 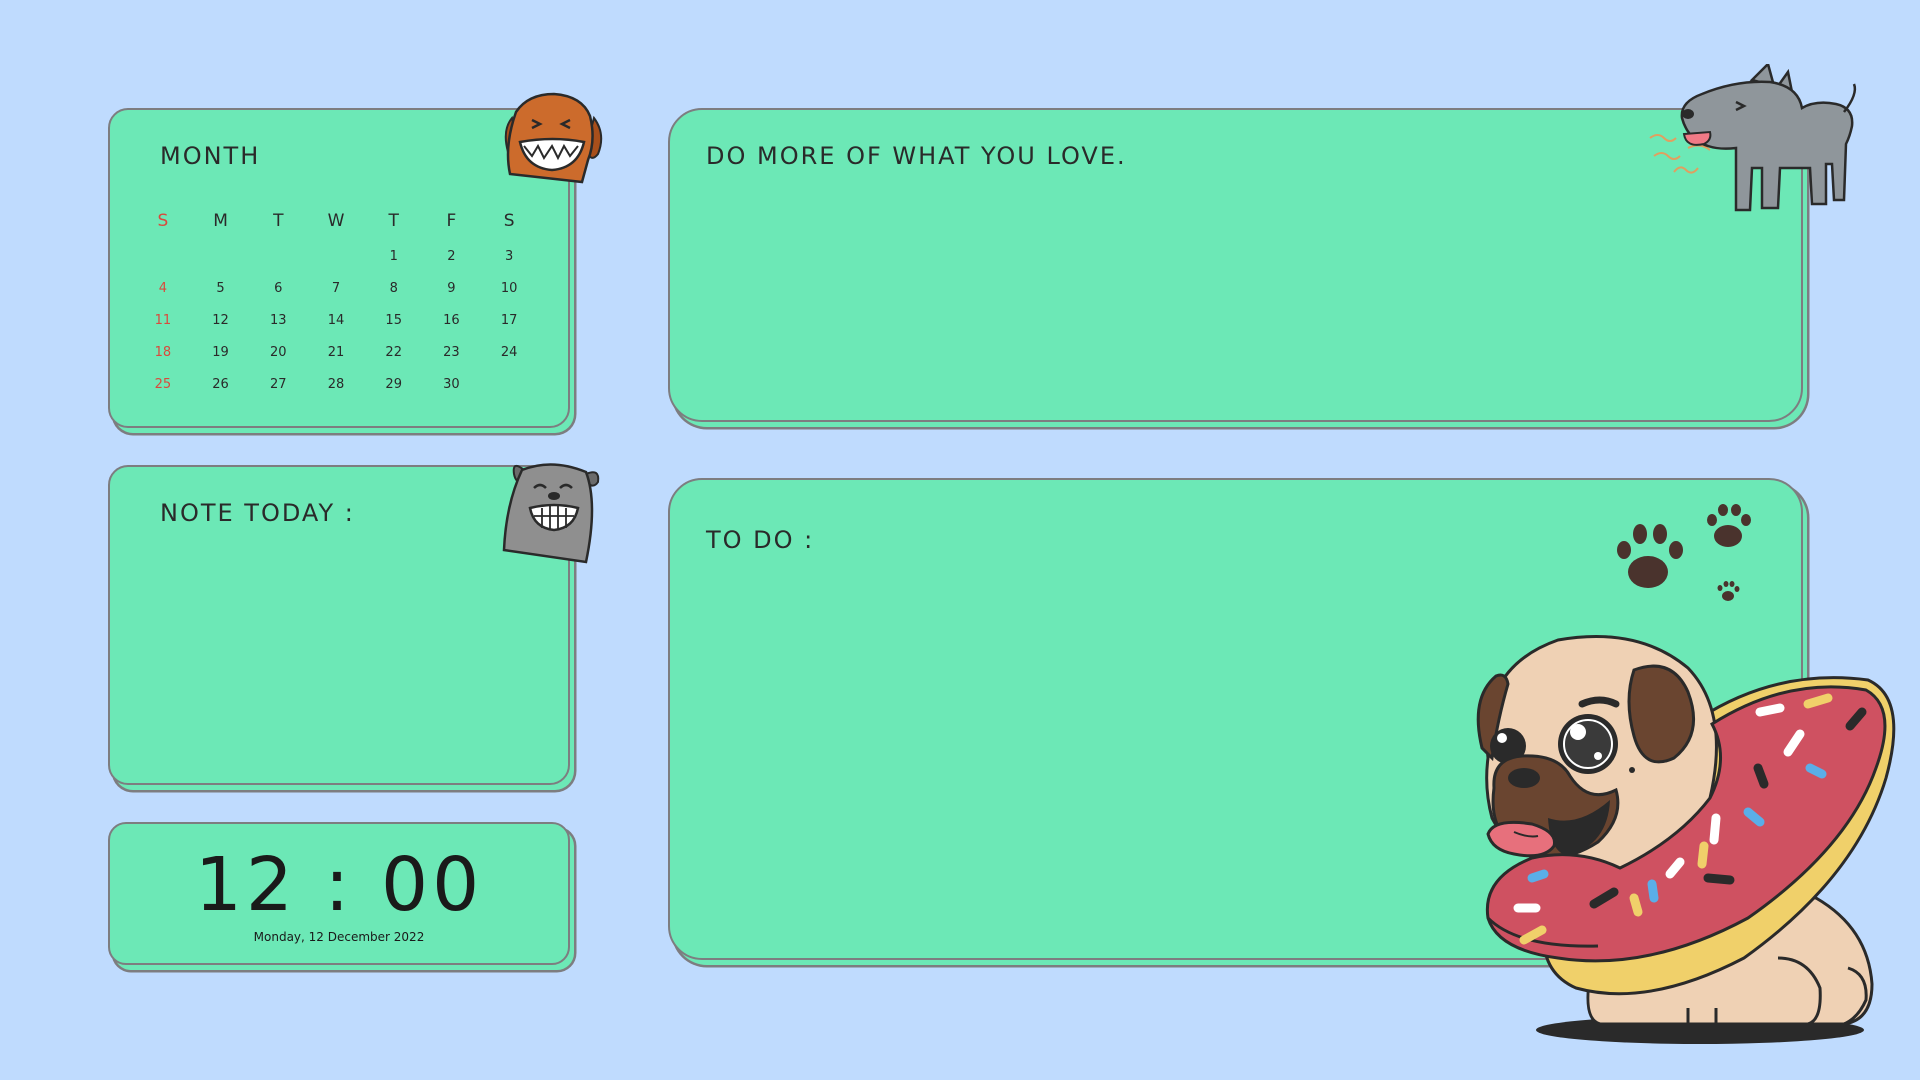 What do you see at coordinates (451, 352) in the screenshot?
I see `calendar-day: 23` at bounding box center [451, 352].